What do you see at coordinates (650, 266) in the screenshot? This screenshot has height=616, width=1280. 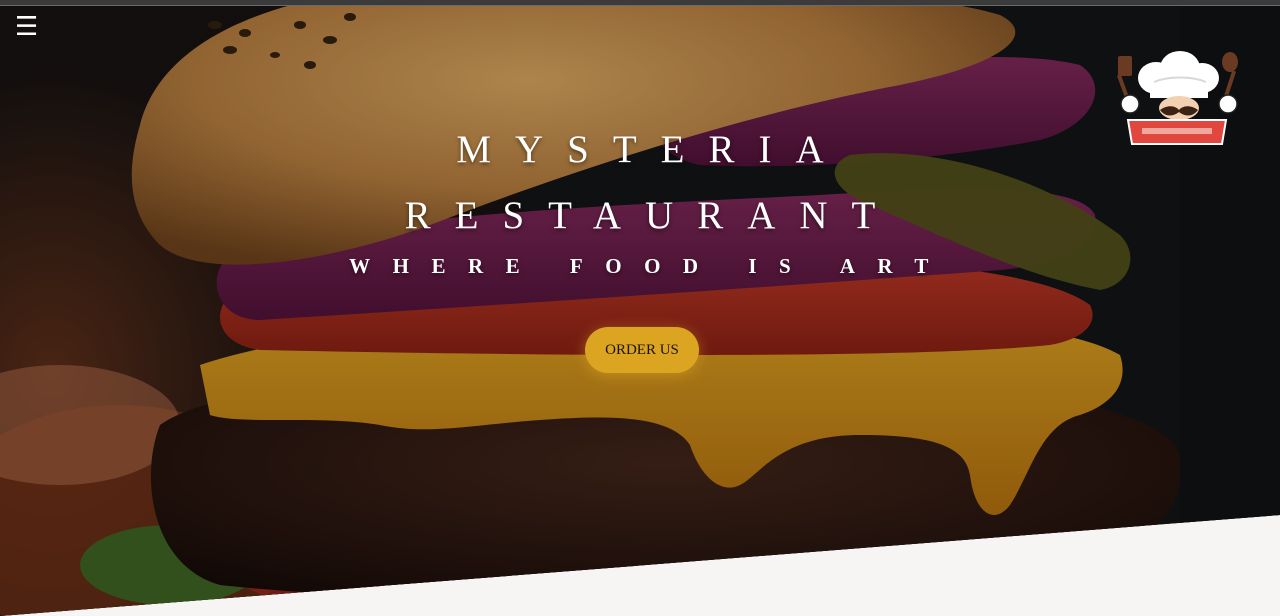 I see `hero-tagline: WHERE FOOD IS ART` at bounding box center [650, 266].